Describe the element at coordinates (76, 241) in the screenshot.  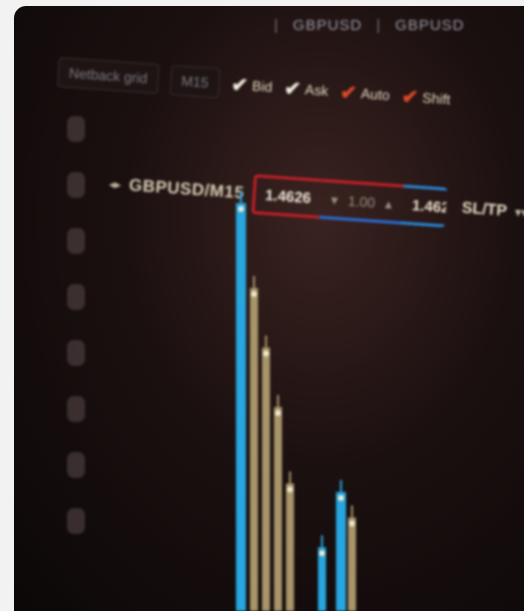
I see `line-icon` at that location.